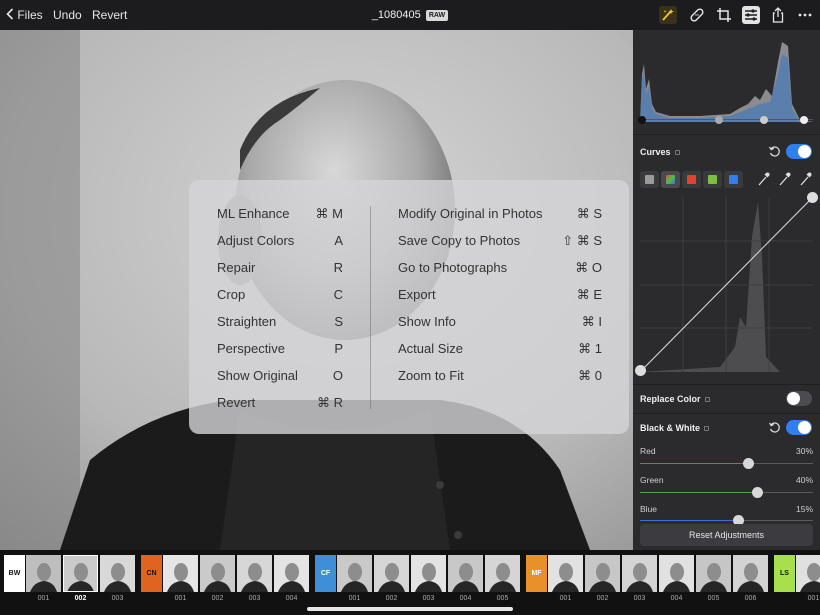 The width and height of the screenshot is (820, 615). I want to click on shortcut-show-info: Show Info ⌘ I, so click(500, 322).